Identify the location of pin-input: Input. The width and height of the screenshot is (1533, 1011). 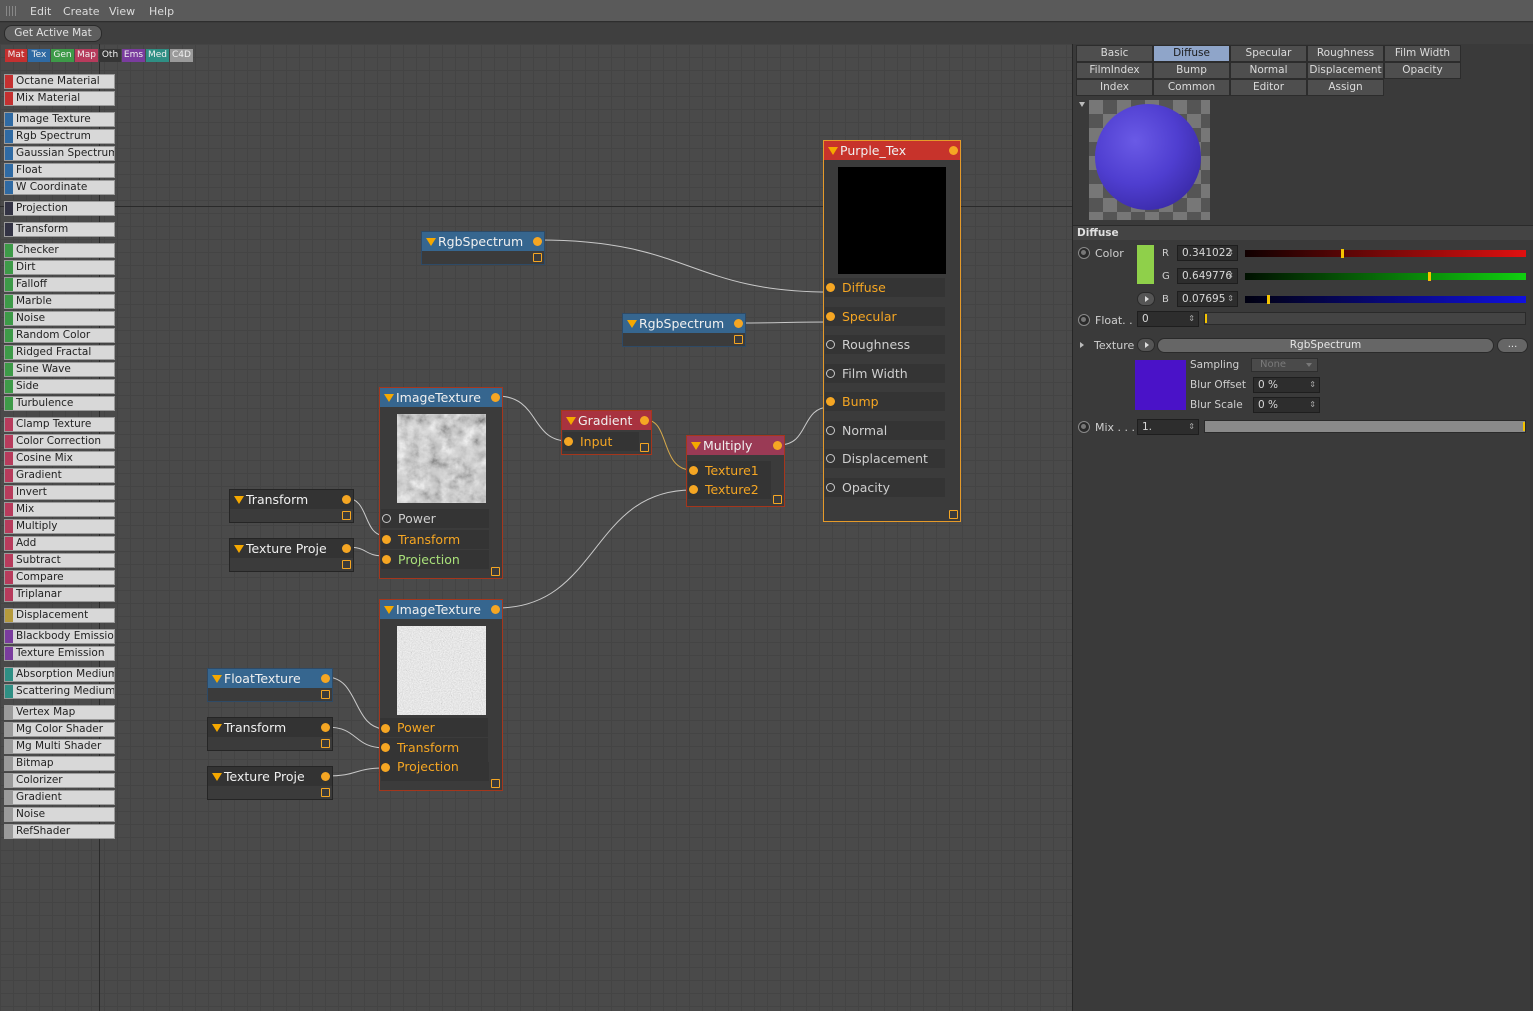
(601, 441).